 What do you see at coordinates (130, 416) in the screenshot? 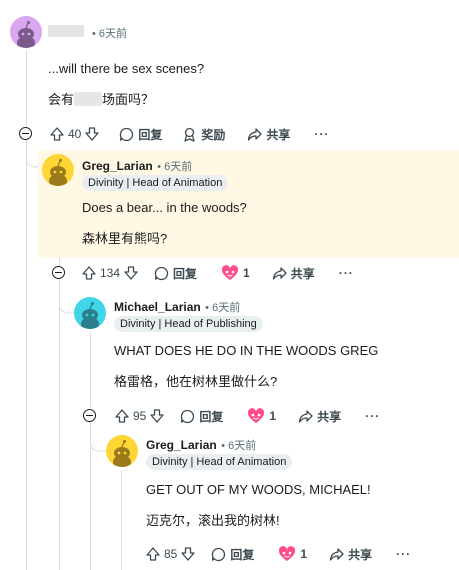
I see `upvote-button: 95` at bounding box center [130, 416].